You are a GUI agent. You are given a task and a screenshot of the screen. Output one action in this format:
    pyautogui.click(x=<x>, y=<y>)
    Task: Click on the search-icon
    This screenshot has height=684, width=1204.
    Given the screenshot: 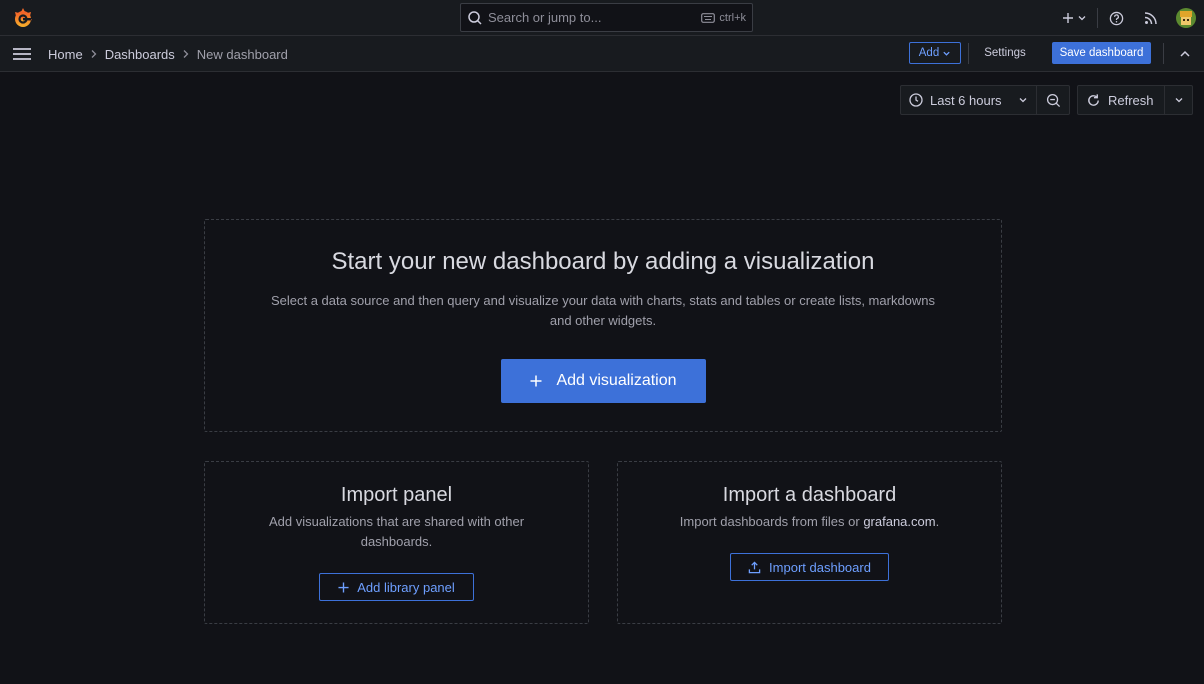 What is the action you would take?
    pyautogui.click(x=475, y=18)
    